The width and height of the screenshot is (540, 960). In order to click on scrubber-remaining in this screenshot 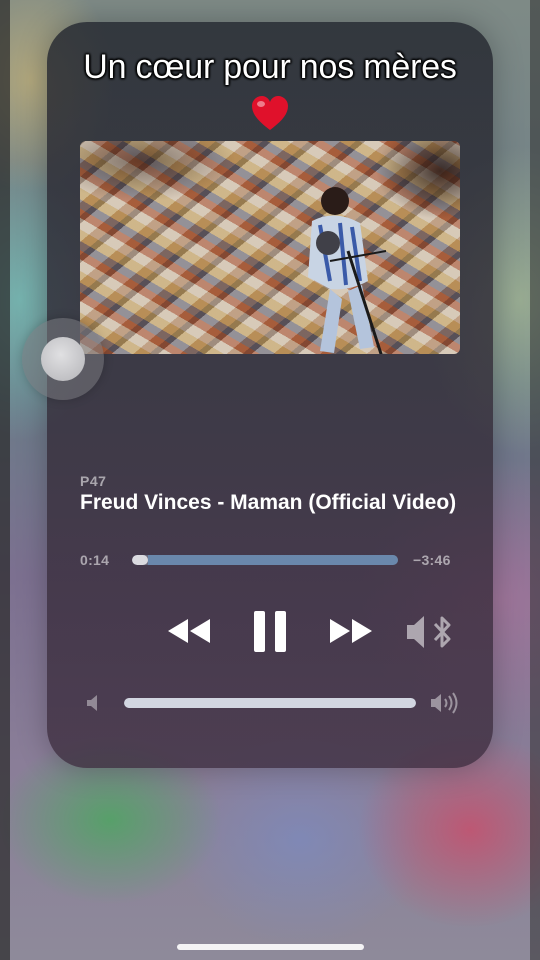, I will do `click(272, 560)`.